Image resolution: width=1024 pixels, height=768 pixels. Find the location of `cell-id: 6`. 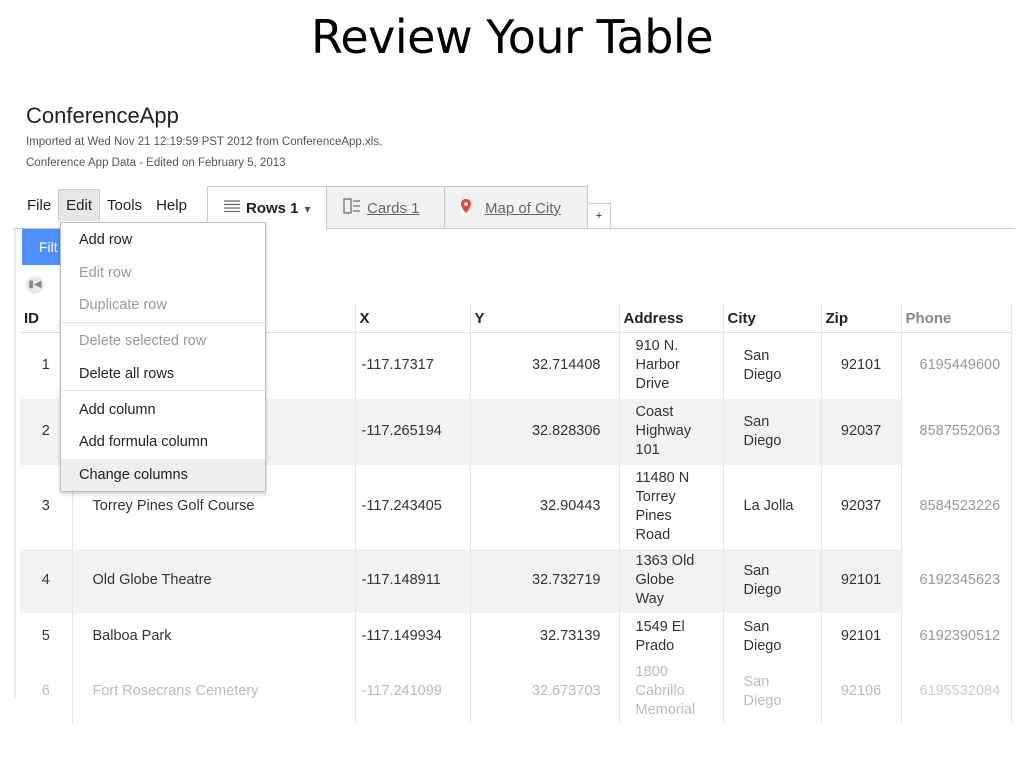

cell-id: 6 is located at coordinates (46, 691).